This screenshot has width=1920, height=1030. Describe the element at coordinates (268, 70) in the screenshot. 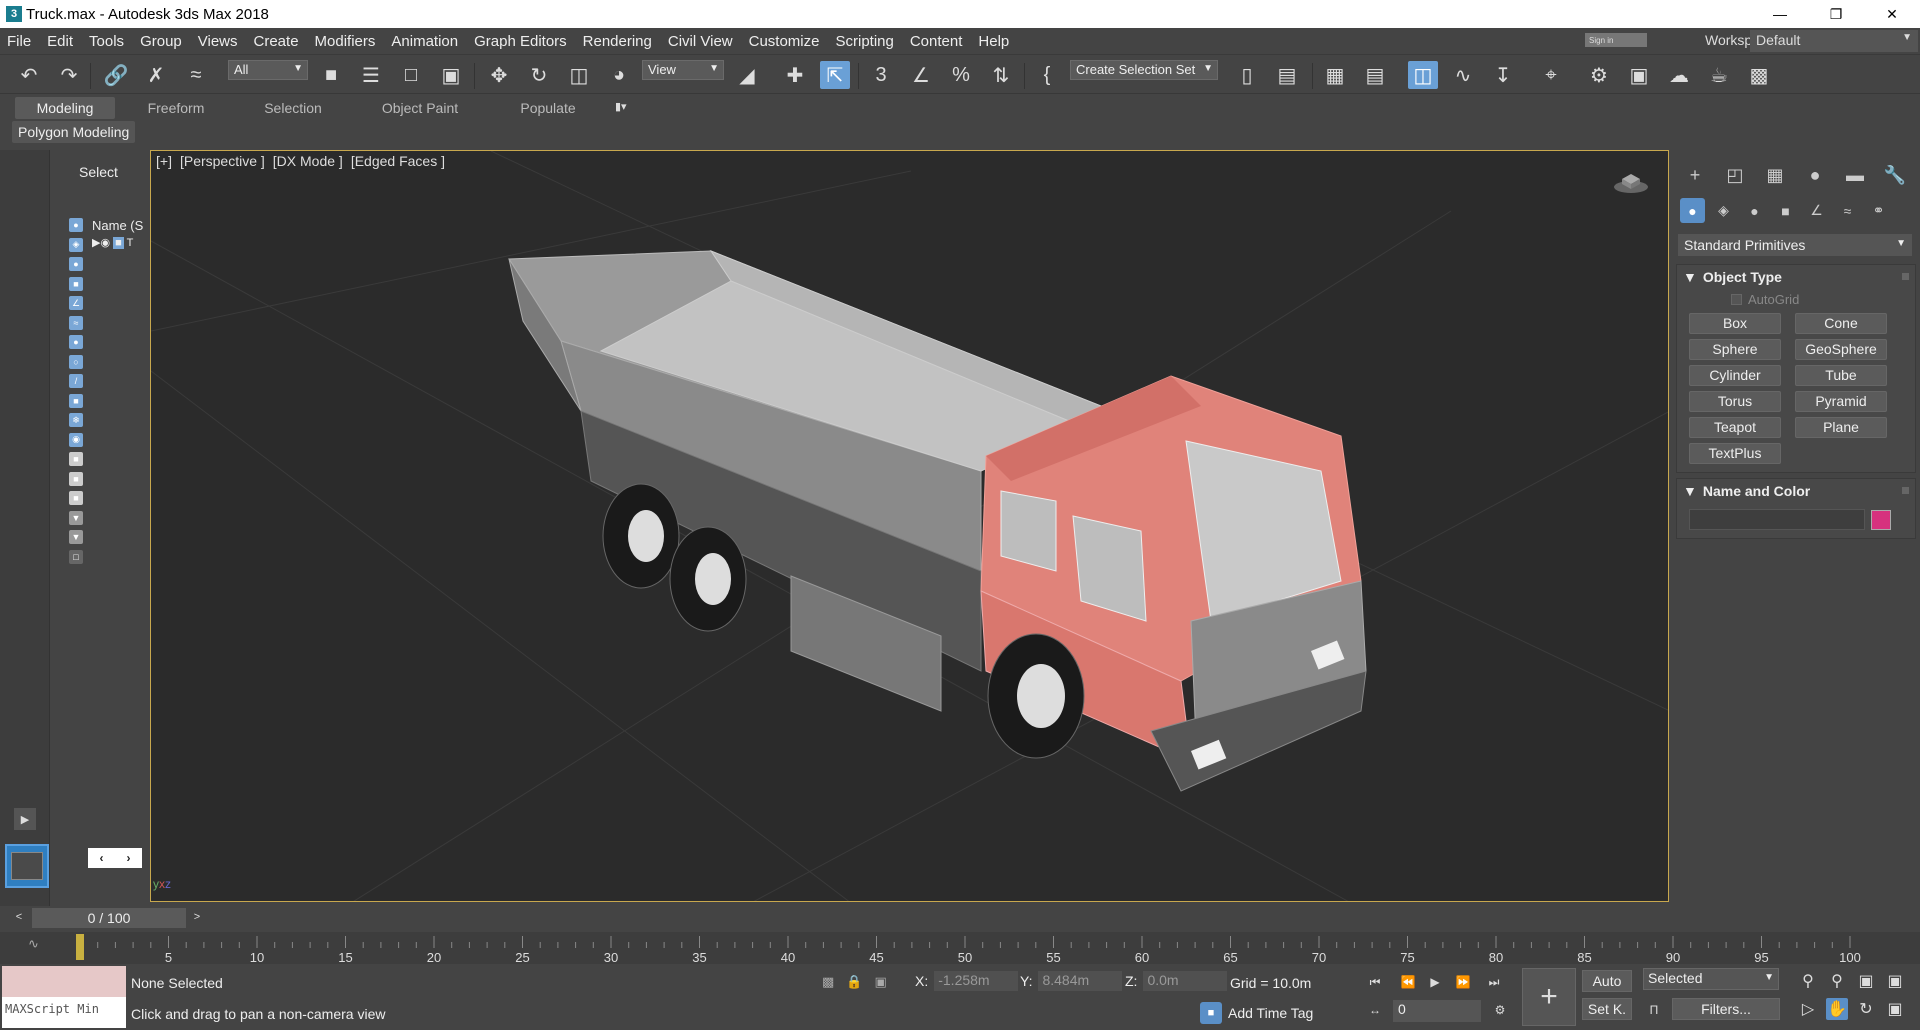

I see `selection-filter-dropdown: All ▼` at that location.